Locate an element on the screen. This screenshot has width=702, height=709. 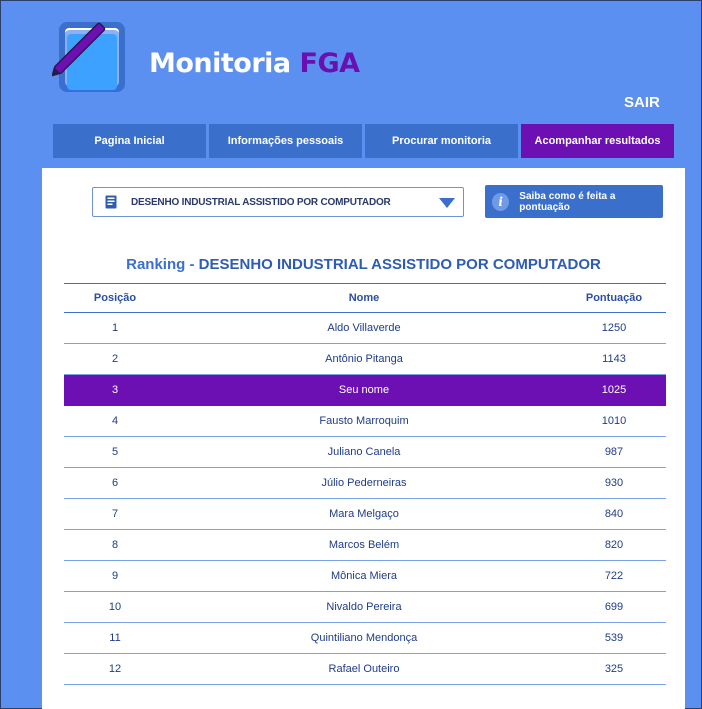
row-score: 1025 is located at coordinates (614, 390).